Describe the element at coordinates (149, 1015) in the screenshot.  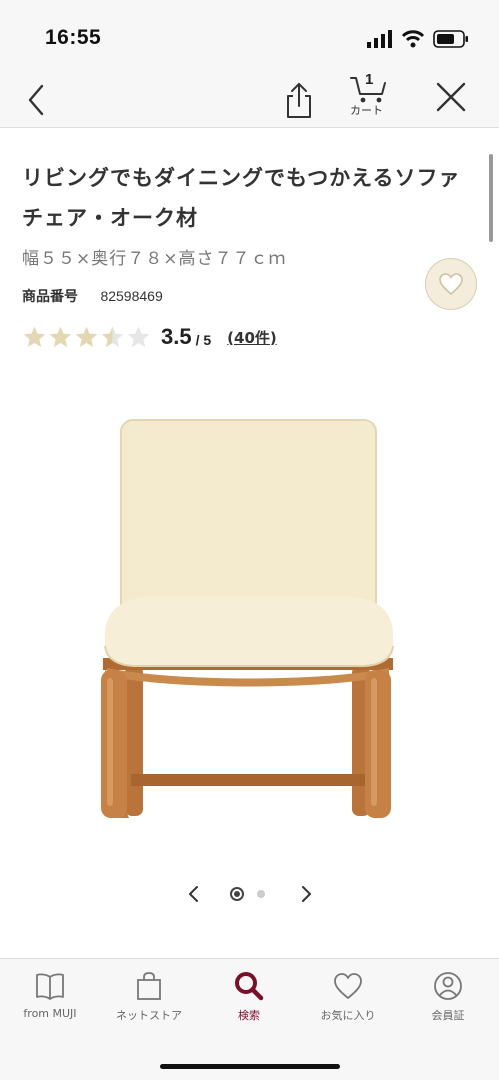
I see `tab-label: ネットストア` at that location.